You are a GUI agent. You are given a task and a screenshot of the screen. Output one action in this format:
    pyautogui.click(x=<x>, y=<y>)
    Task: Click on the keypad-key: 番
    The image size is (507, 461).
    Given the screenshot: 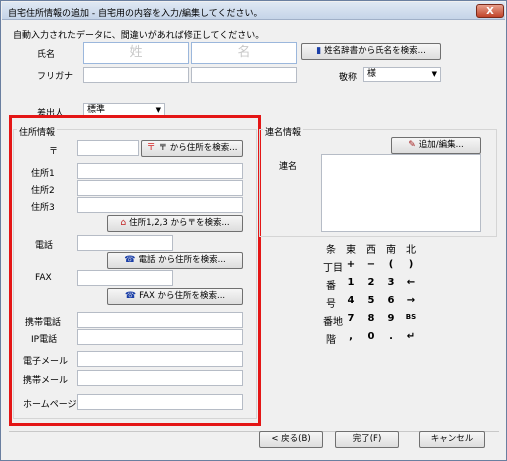 What is the action you would take?
    pyautogui.click(x=331, y=284)
    